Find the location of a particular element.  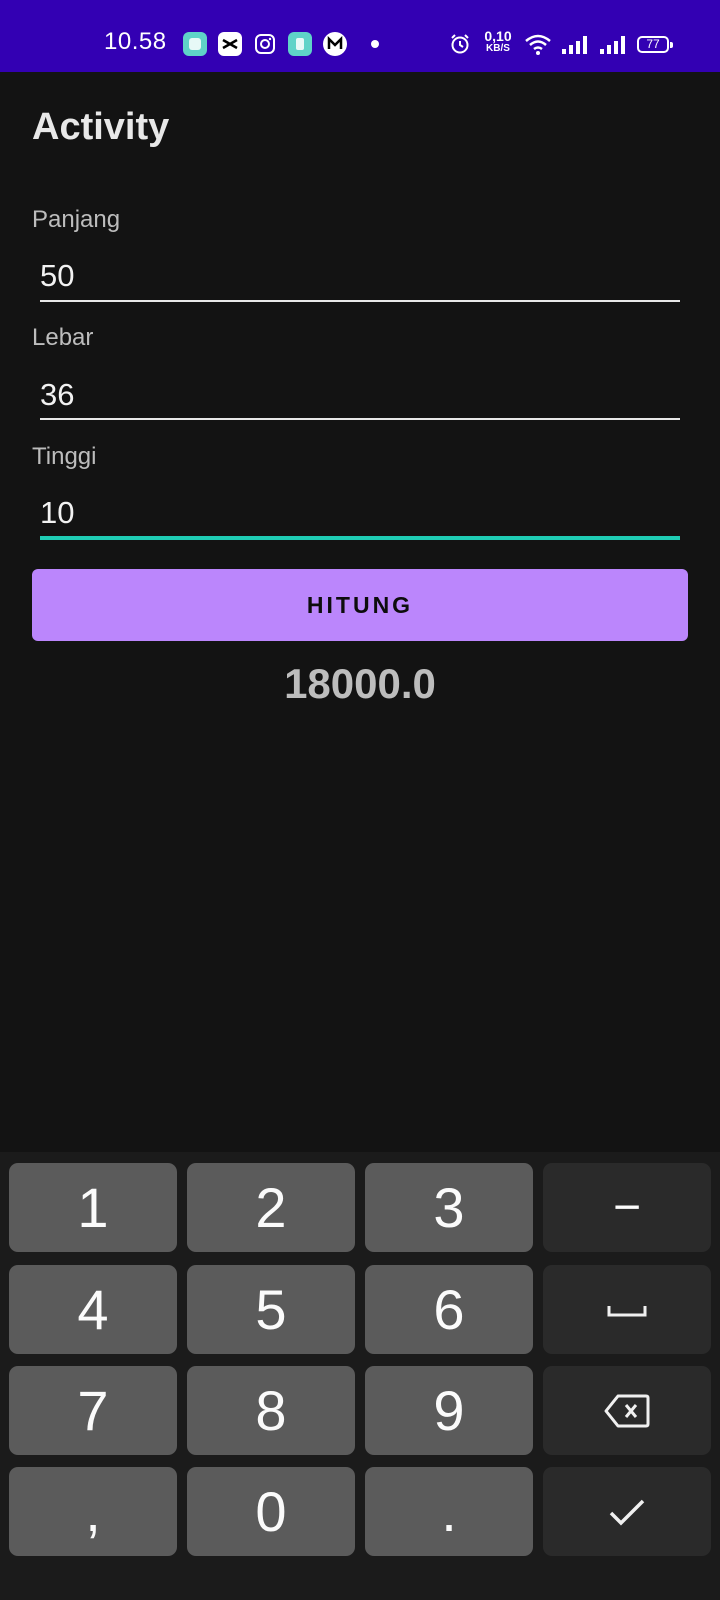

status-time: 10.58 is located at coordinates (135, 41).